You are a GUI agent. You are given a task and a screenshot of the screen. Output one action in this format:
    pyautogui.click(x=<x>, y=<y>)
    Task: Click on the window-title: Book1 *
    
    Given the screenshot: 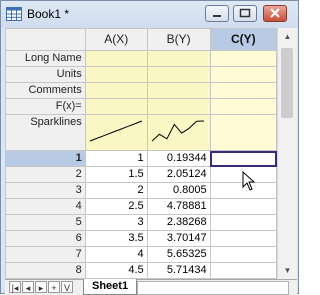 What is the action you would take?
    pyautogui.click(x=48, y=14)
    